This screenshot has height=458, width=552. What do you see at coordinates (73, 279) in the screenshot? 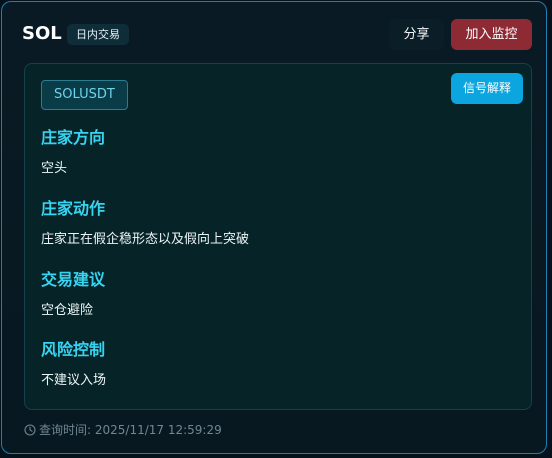
I see `section-title-advice: 交易建议` at bounding box center [73, 279].